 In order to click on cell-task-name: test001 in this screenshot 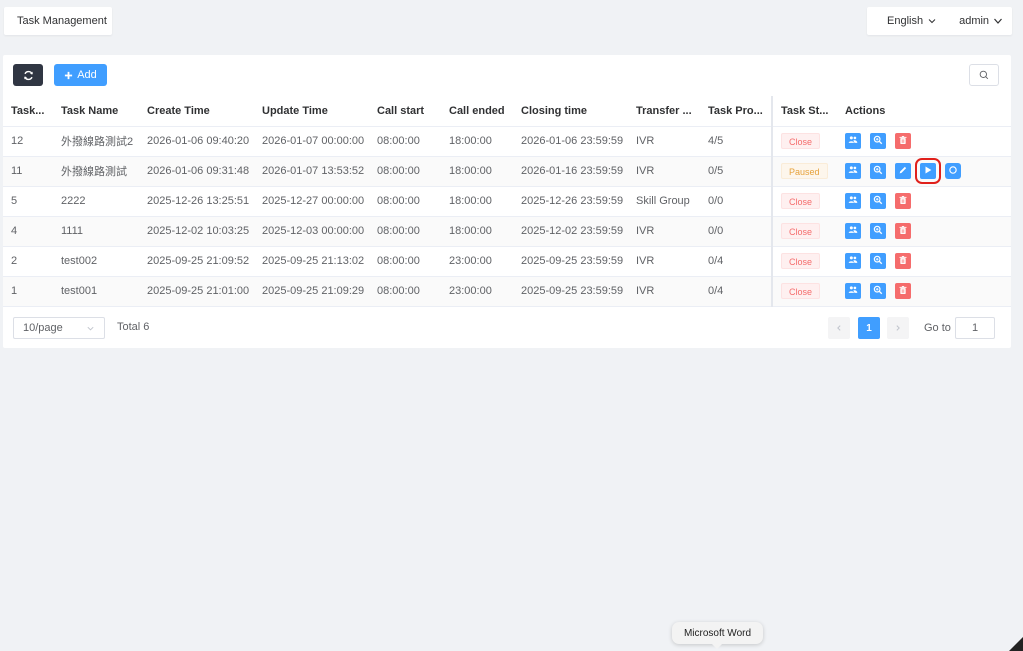, I will do `click(96, 291)`.